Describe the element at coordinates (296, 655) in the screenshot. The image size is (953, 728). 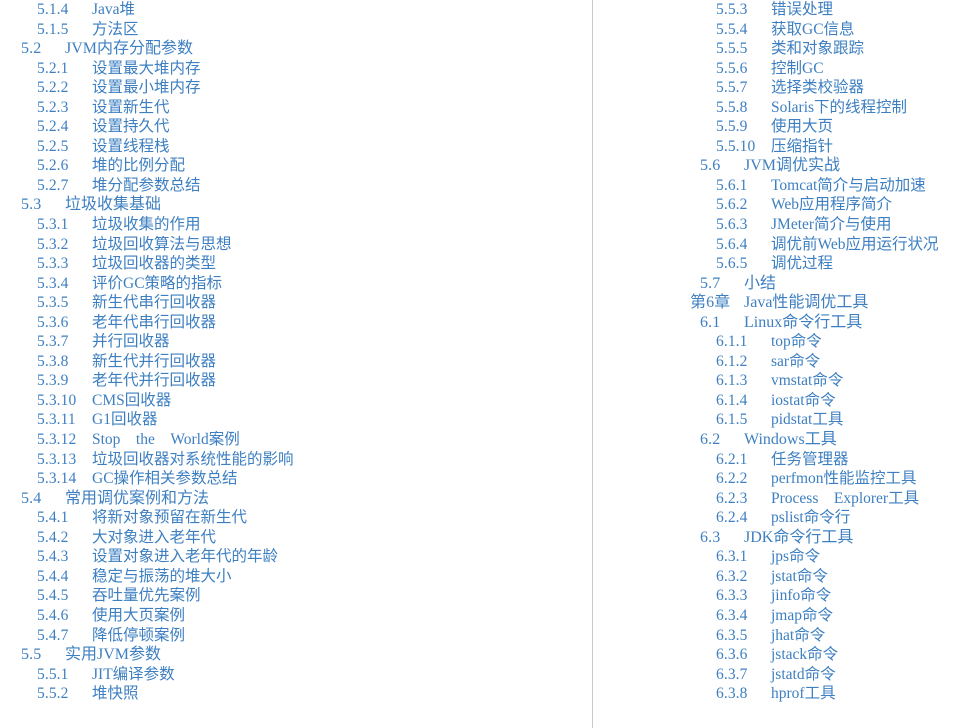
I see `toc-entry: 5.5 实用JVM参数` at that location.